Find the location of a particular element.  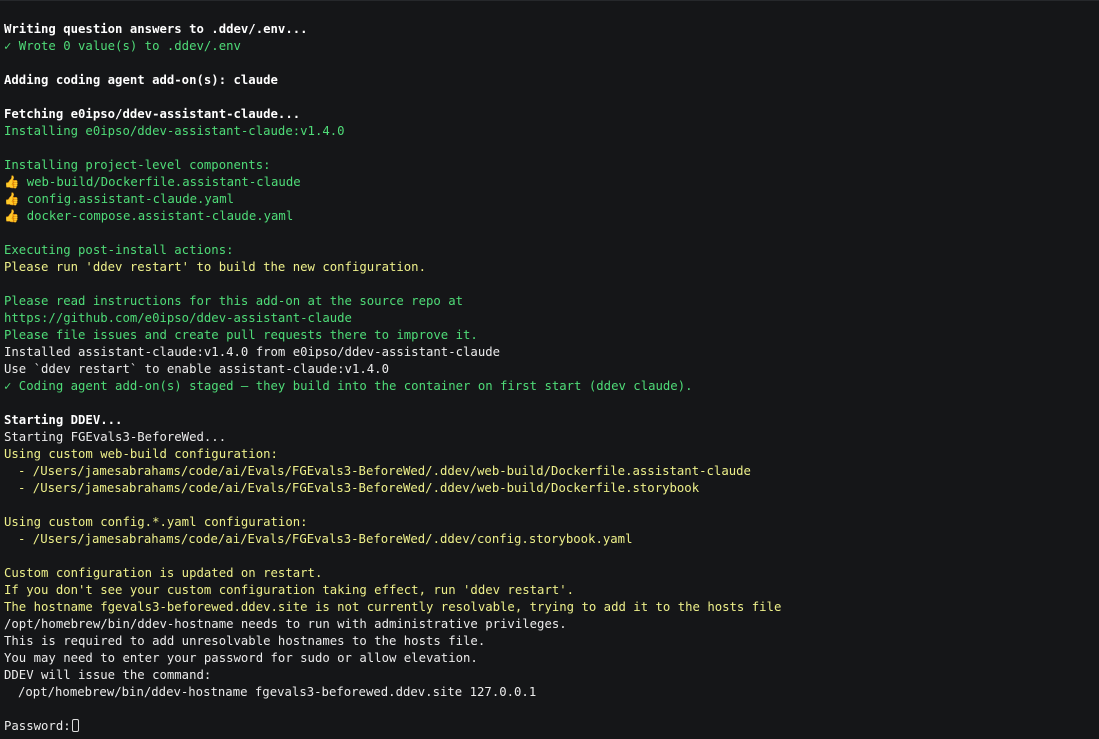

terminal-line: Installing project-level components: is located at coordinates (137, 165).